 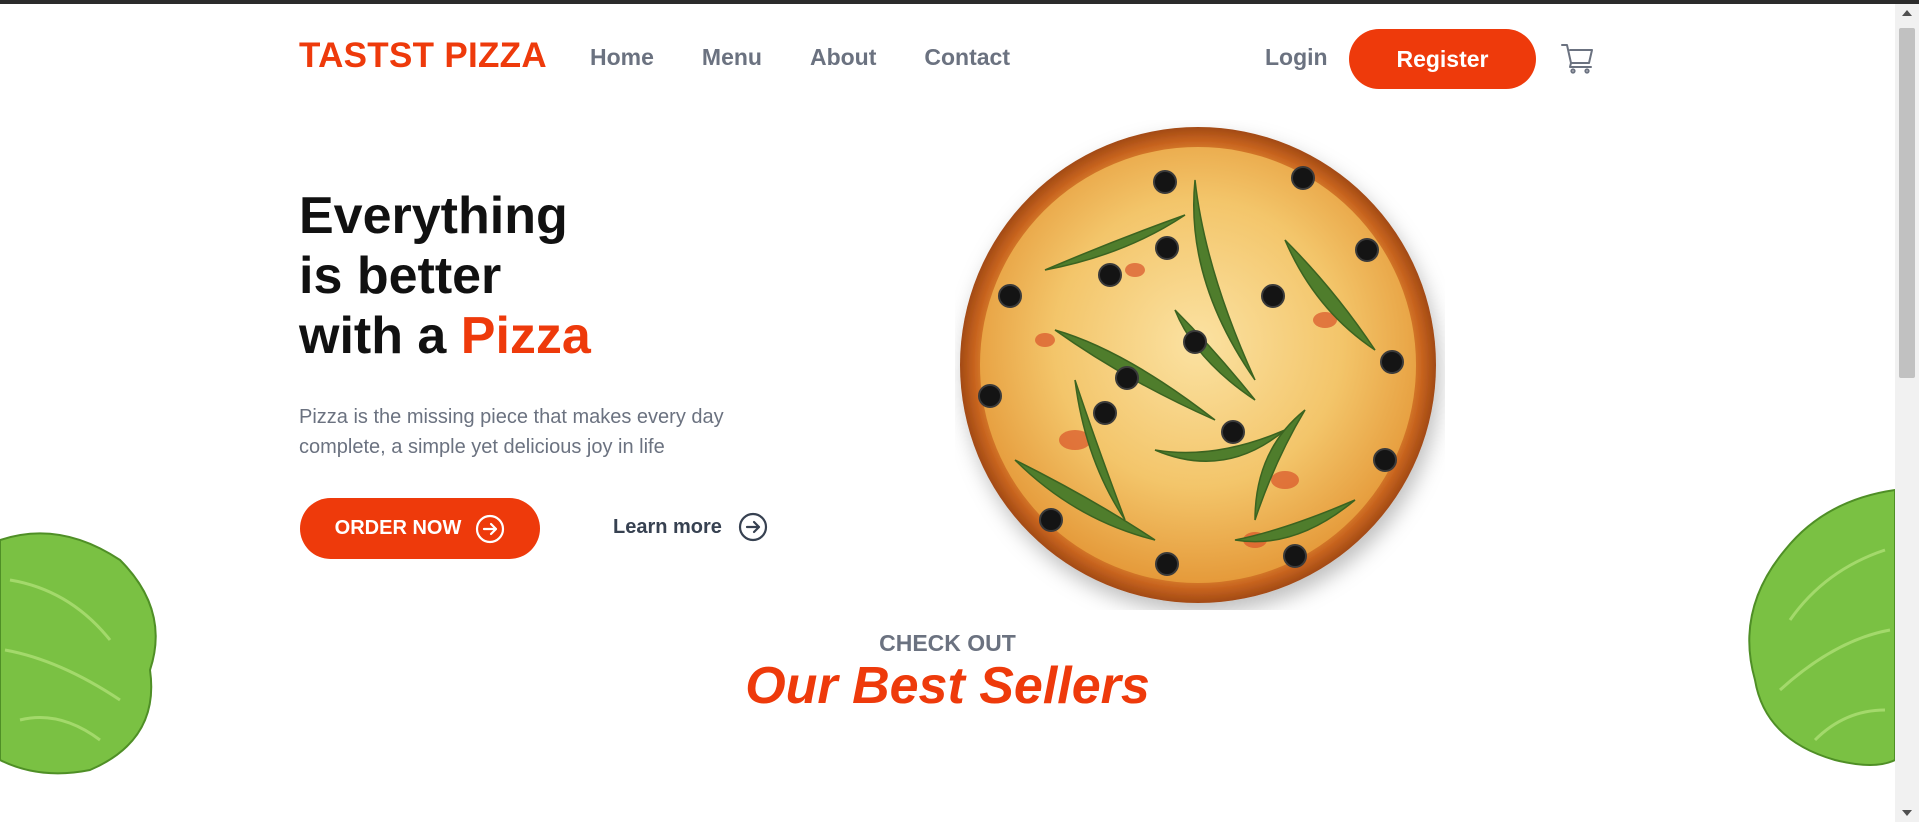 What do you see at coordinates (732, 57) in the screenshot?
I see `nav-link-menu: Menu` at bounding box center [732, 57].